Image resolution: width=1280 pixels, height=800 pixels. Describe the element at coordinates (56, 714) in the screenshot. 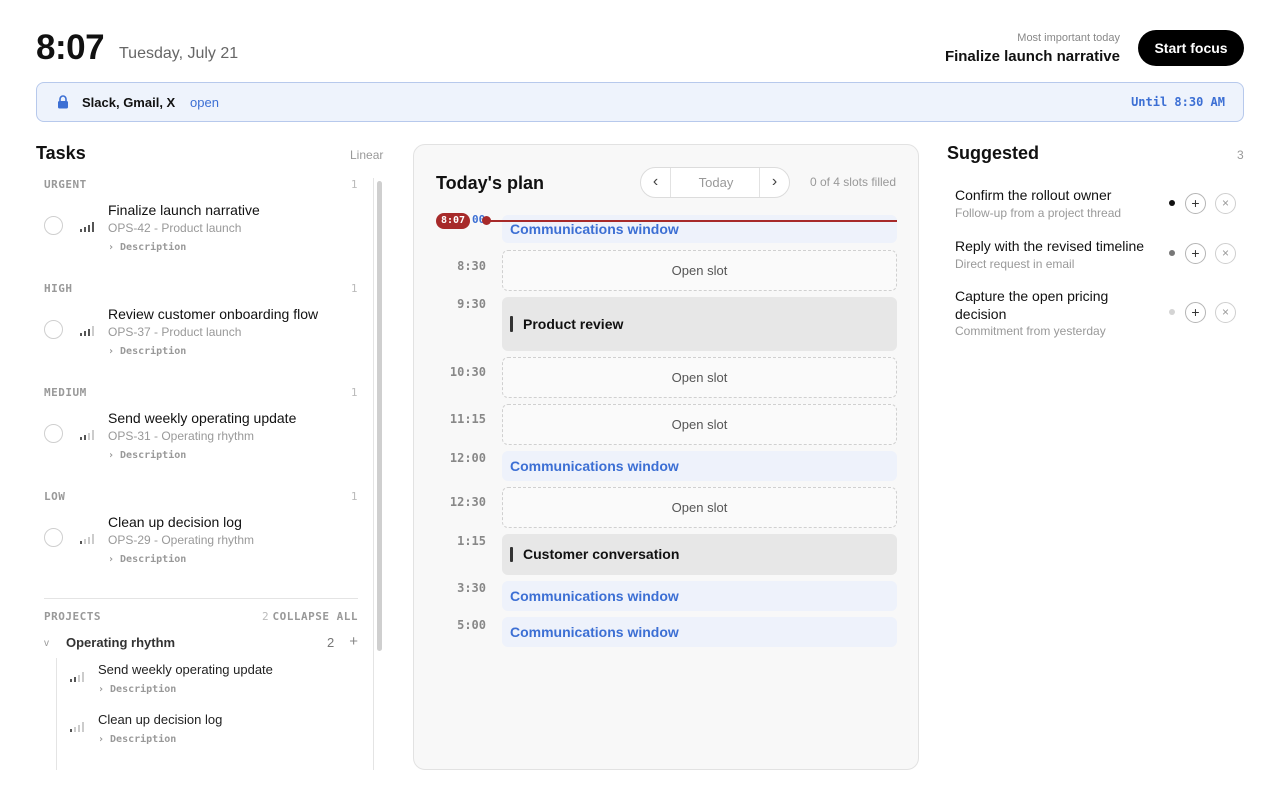

I see `project-tree-line` at that location.